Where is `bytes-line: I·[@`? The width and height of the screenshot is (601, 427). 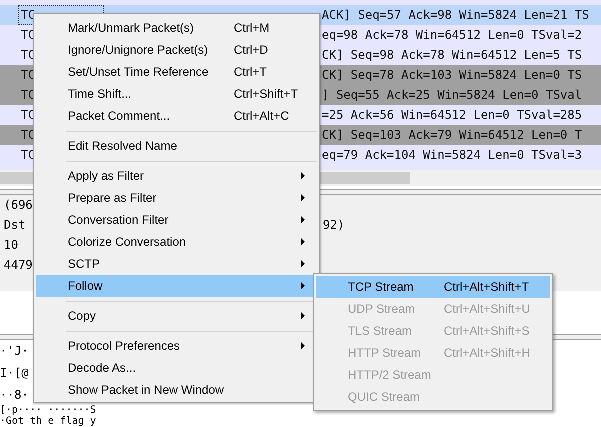 bytes-line: I·[@ is located at coordinates (14, 373).